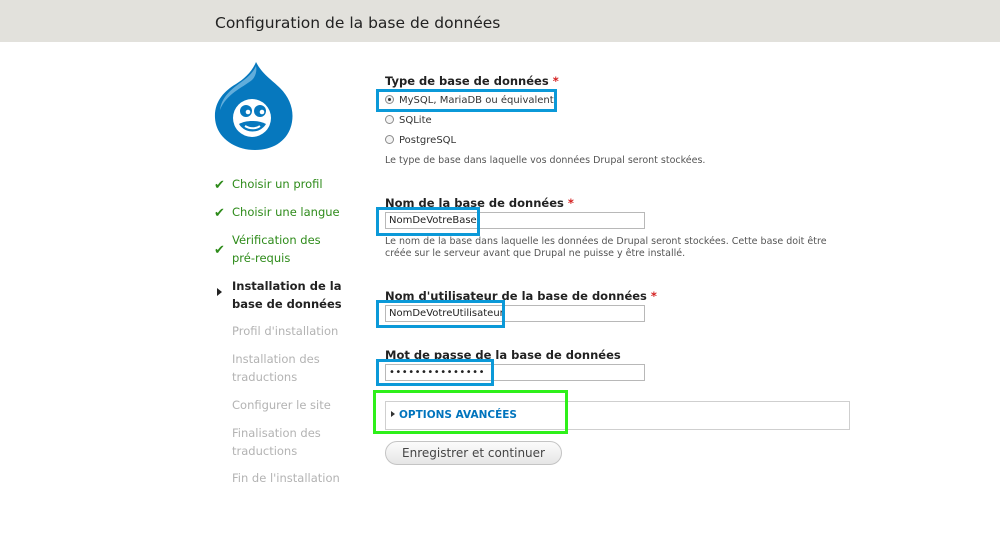  I want to click on step-label: Profil d'installation, so click(285, 331).